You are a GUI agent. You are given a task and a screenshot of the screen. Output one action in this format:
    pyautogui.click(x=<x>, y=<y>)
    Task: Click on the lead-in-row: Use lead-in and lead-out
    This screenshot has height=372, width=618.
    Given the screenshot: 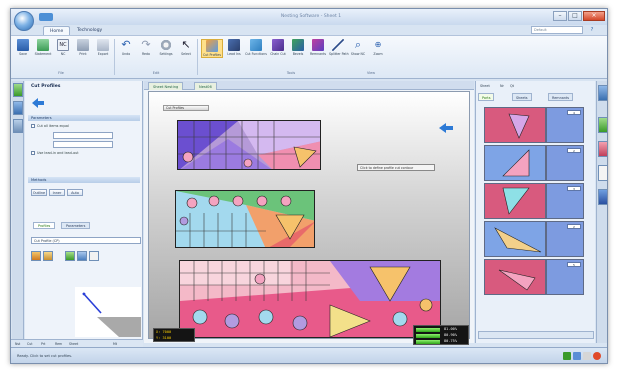 What is the action you would take?
    pyautogui.click(x=55, y=153)
    